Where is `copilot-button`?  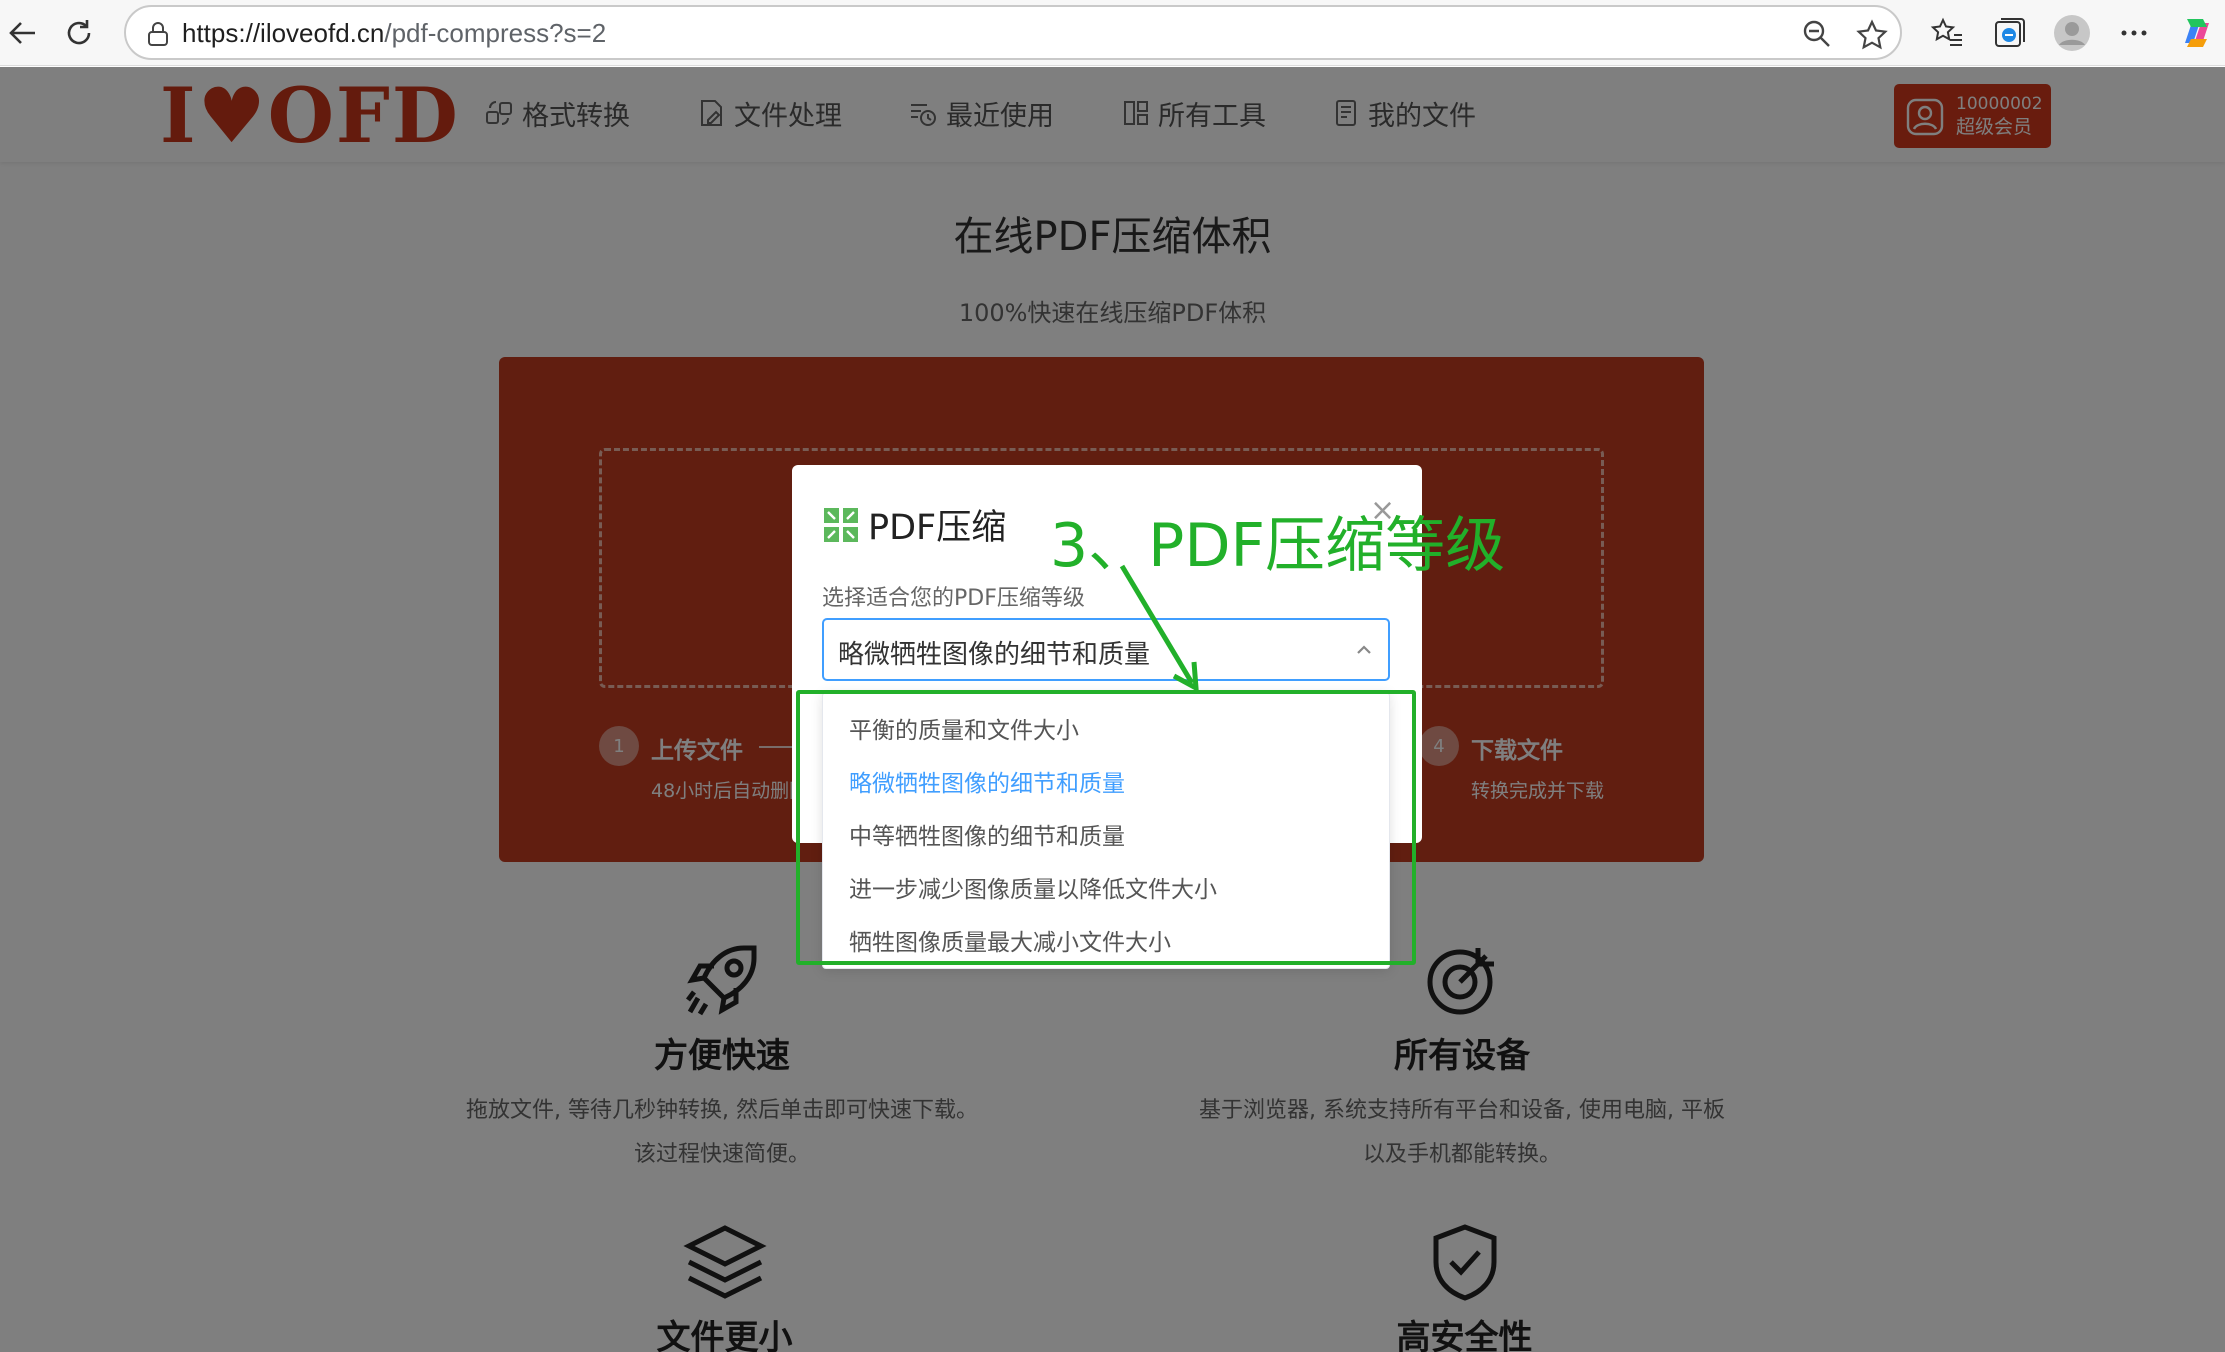 copilot-button is located at coordinates (2197, 33).